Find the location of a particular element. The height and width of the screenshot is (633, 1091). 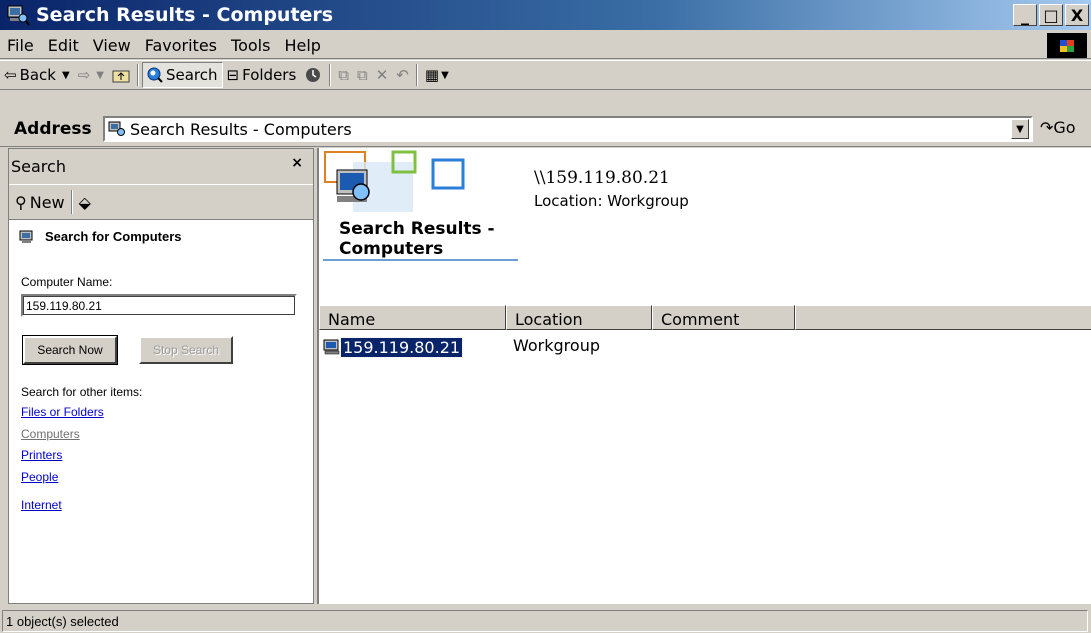

copy-to-icon: ⧉ is located at coordinates (362, 75).